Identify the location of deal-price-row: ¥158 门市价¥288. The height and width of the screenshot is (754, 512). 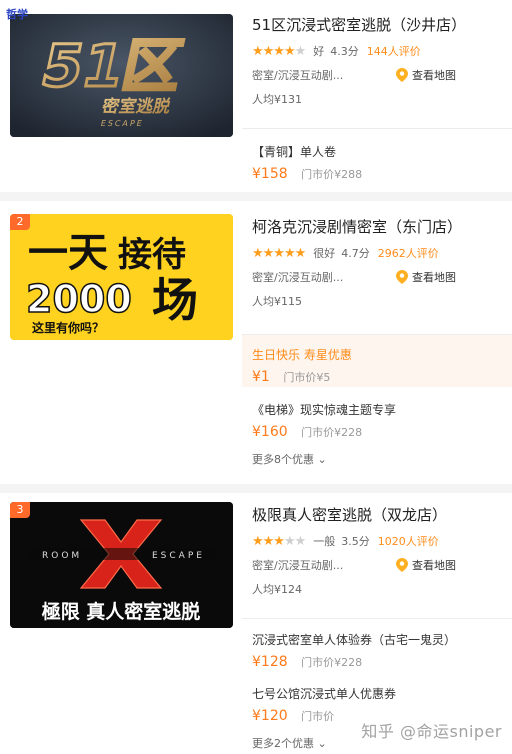
(379, 174).